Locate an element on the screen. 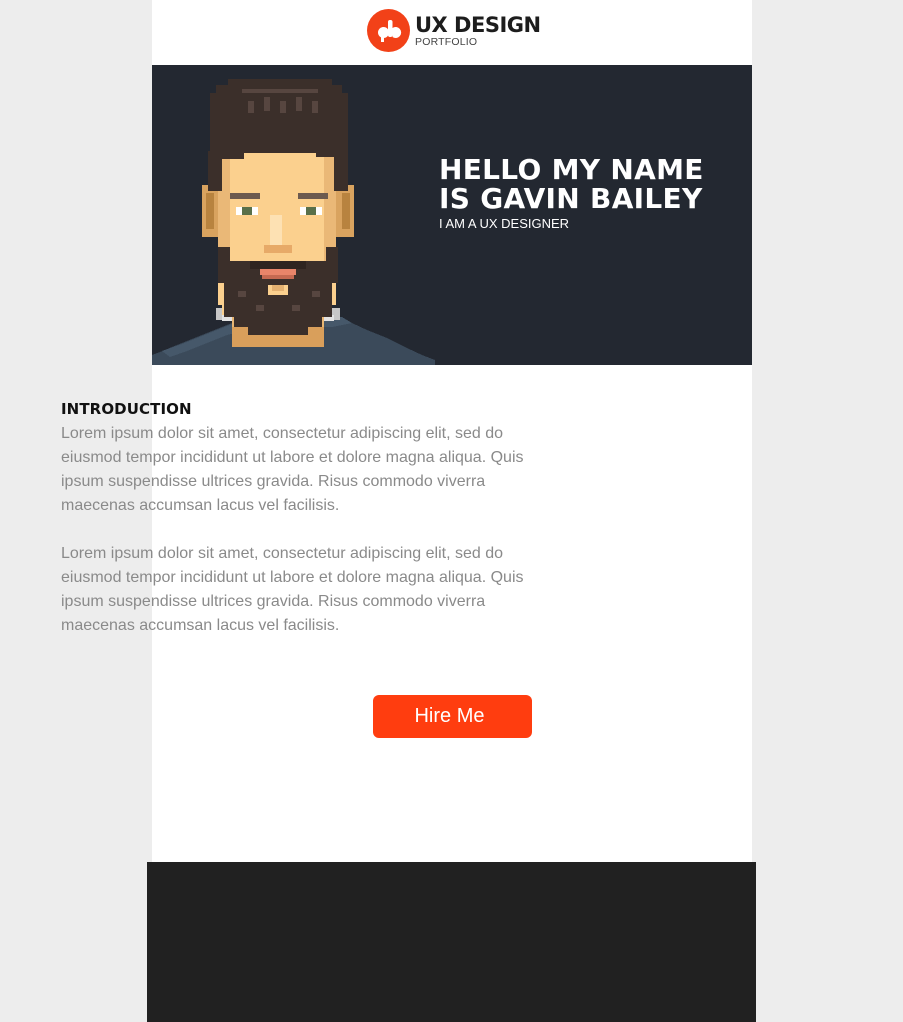 This screenshot has width=903, height=1022. brand-subtitle: PORTFOLIO is located at coordinates (446, 42).